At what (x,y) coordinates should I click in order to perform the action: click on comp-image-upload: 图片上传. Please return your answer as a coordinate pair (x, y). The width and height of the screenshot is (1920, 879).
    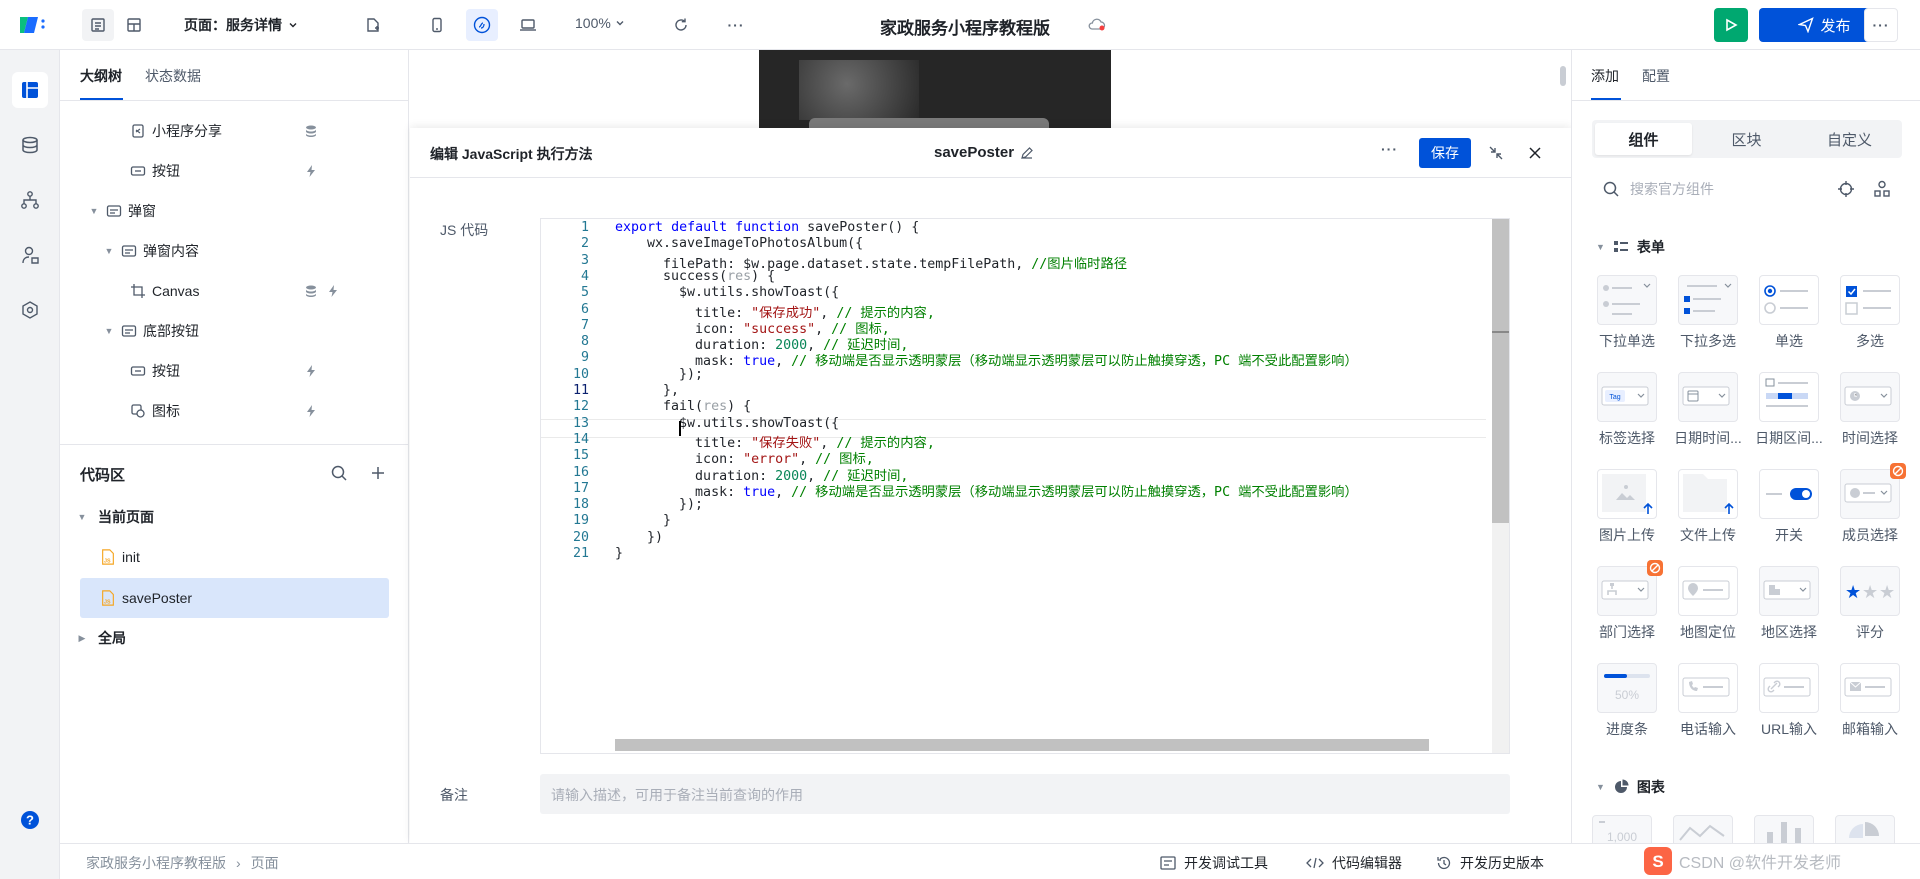
    Looking at the image, I should click on (1627, 507).